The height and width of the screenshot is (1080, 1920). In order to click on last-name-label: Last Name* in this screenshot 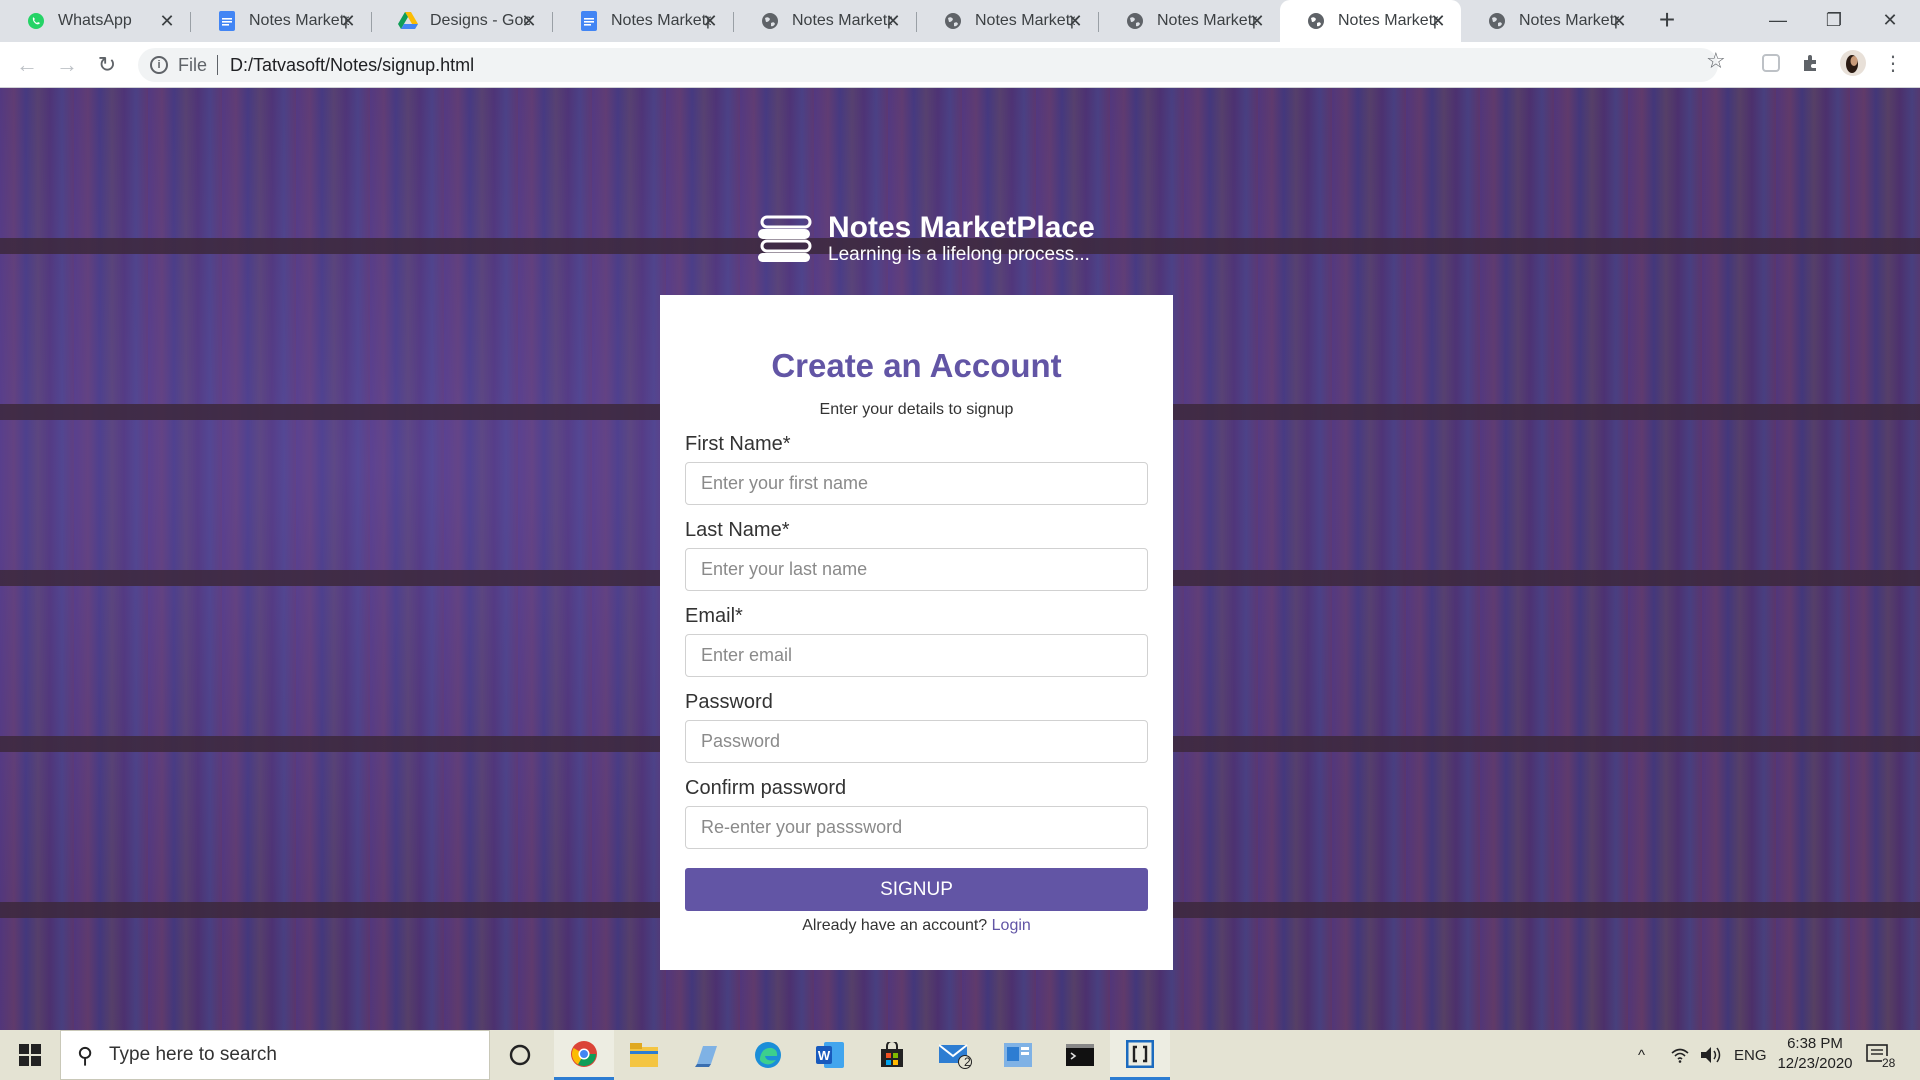, I will do `click(737, 530)`.